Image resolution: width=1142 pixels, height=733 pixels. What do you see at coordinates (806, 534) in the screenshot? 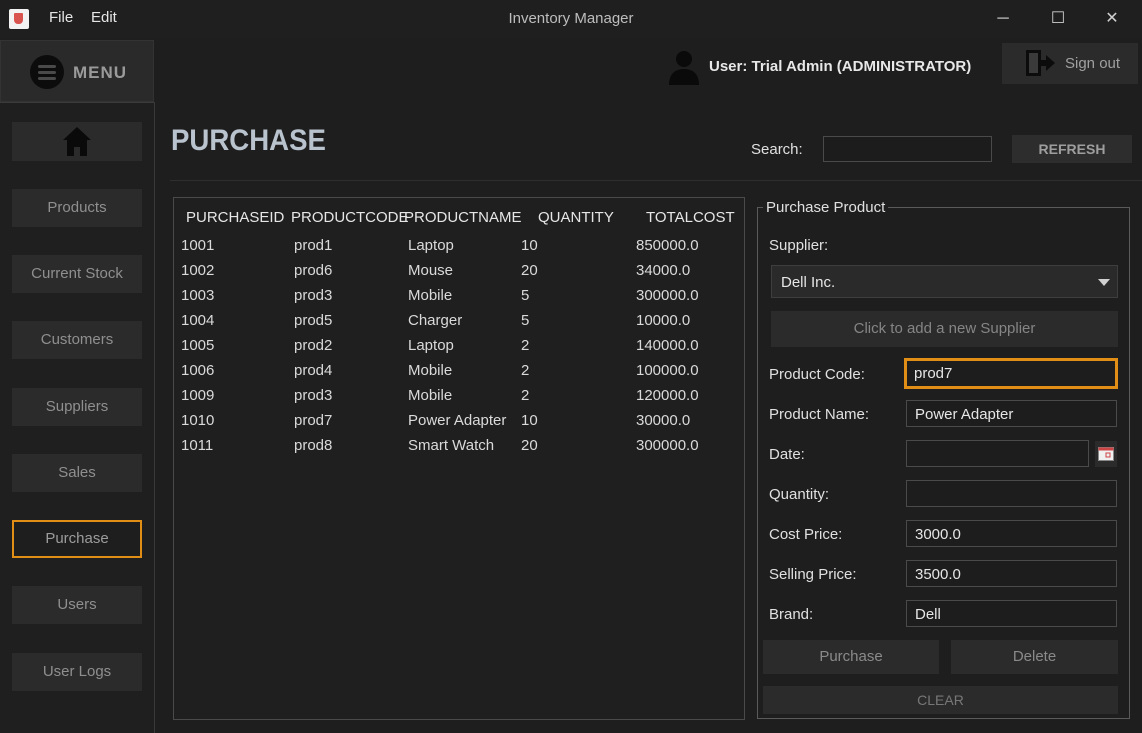
I see `cost-price-label: Cost Price:` at bounding box center [806, 534].